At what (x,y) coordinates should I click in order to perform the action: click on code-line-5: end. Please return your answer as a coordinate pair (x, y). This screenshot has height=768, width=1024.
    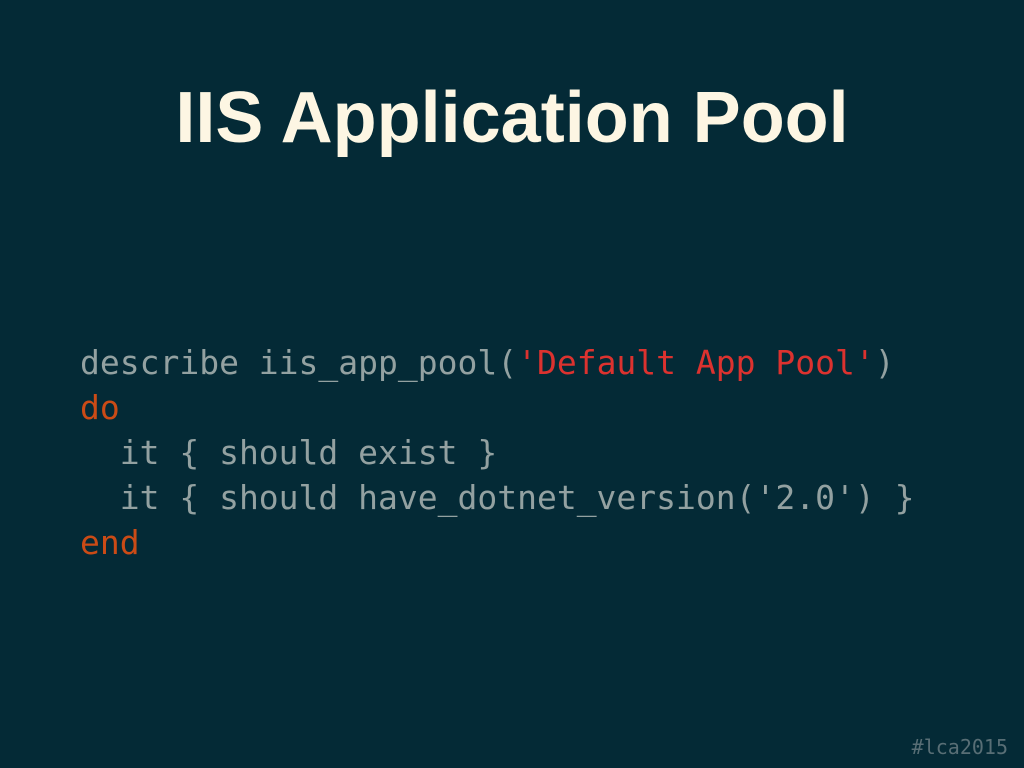
    Looking at the image, I should click on (497, 542).